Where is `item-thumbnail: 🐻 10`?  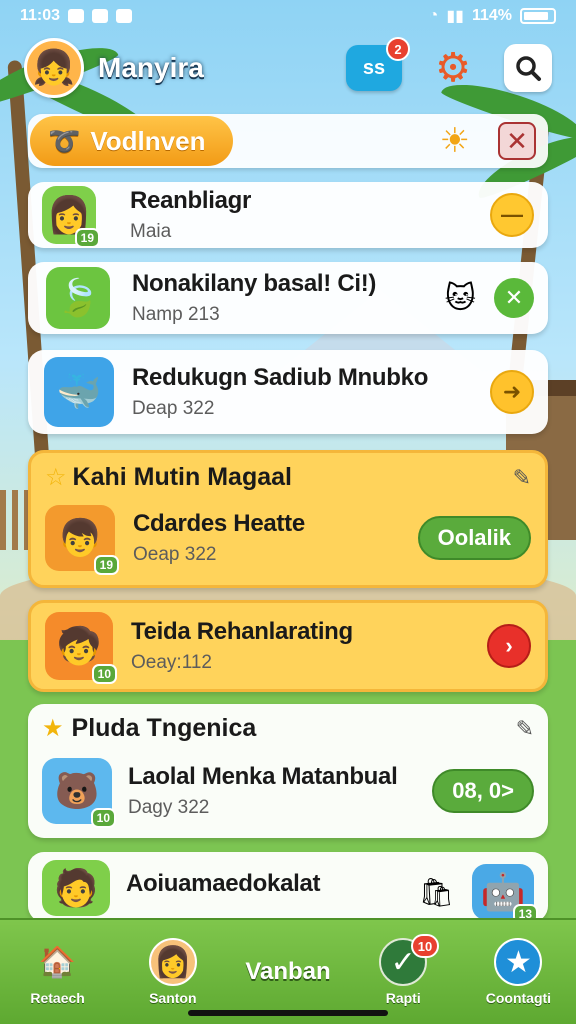
item-thumbnail: 🐻 10 is located at coordinates (79, 793).